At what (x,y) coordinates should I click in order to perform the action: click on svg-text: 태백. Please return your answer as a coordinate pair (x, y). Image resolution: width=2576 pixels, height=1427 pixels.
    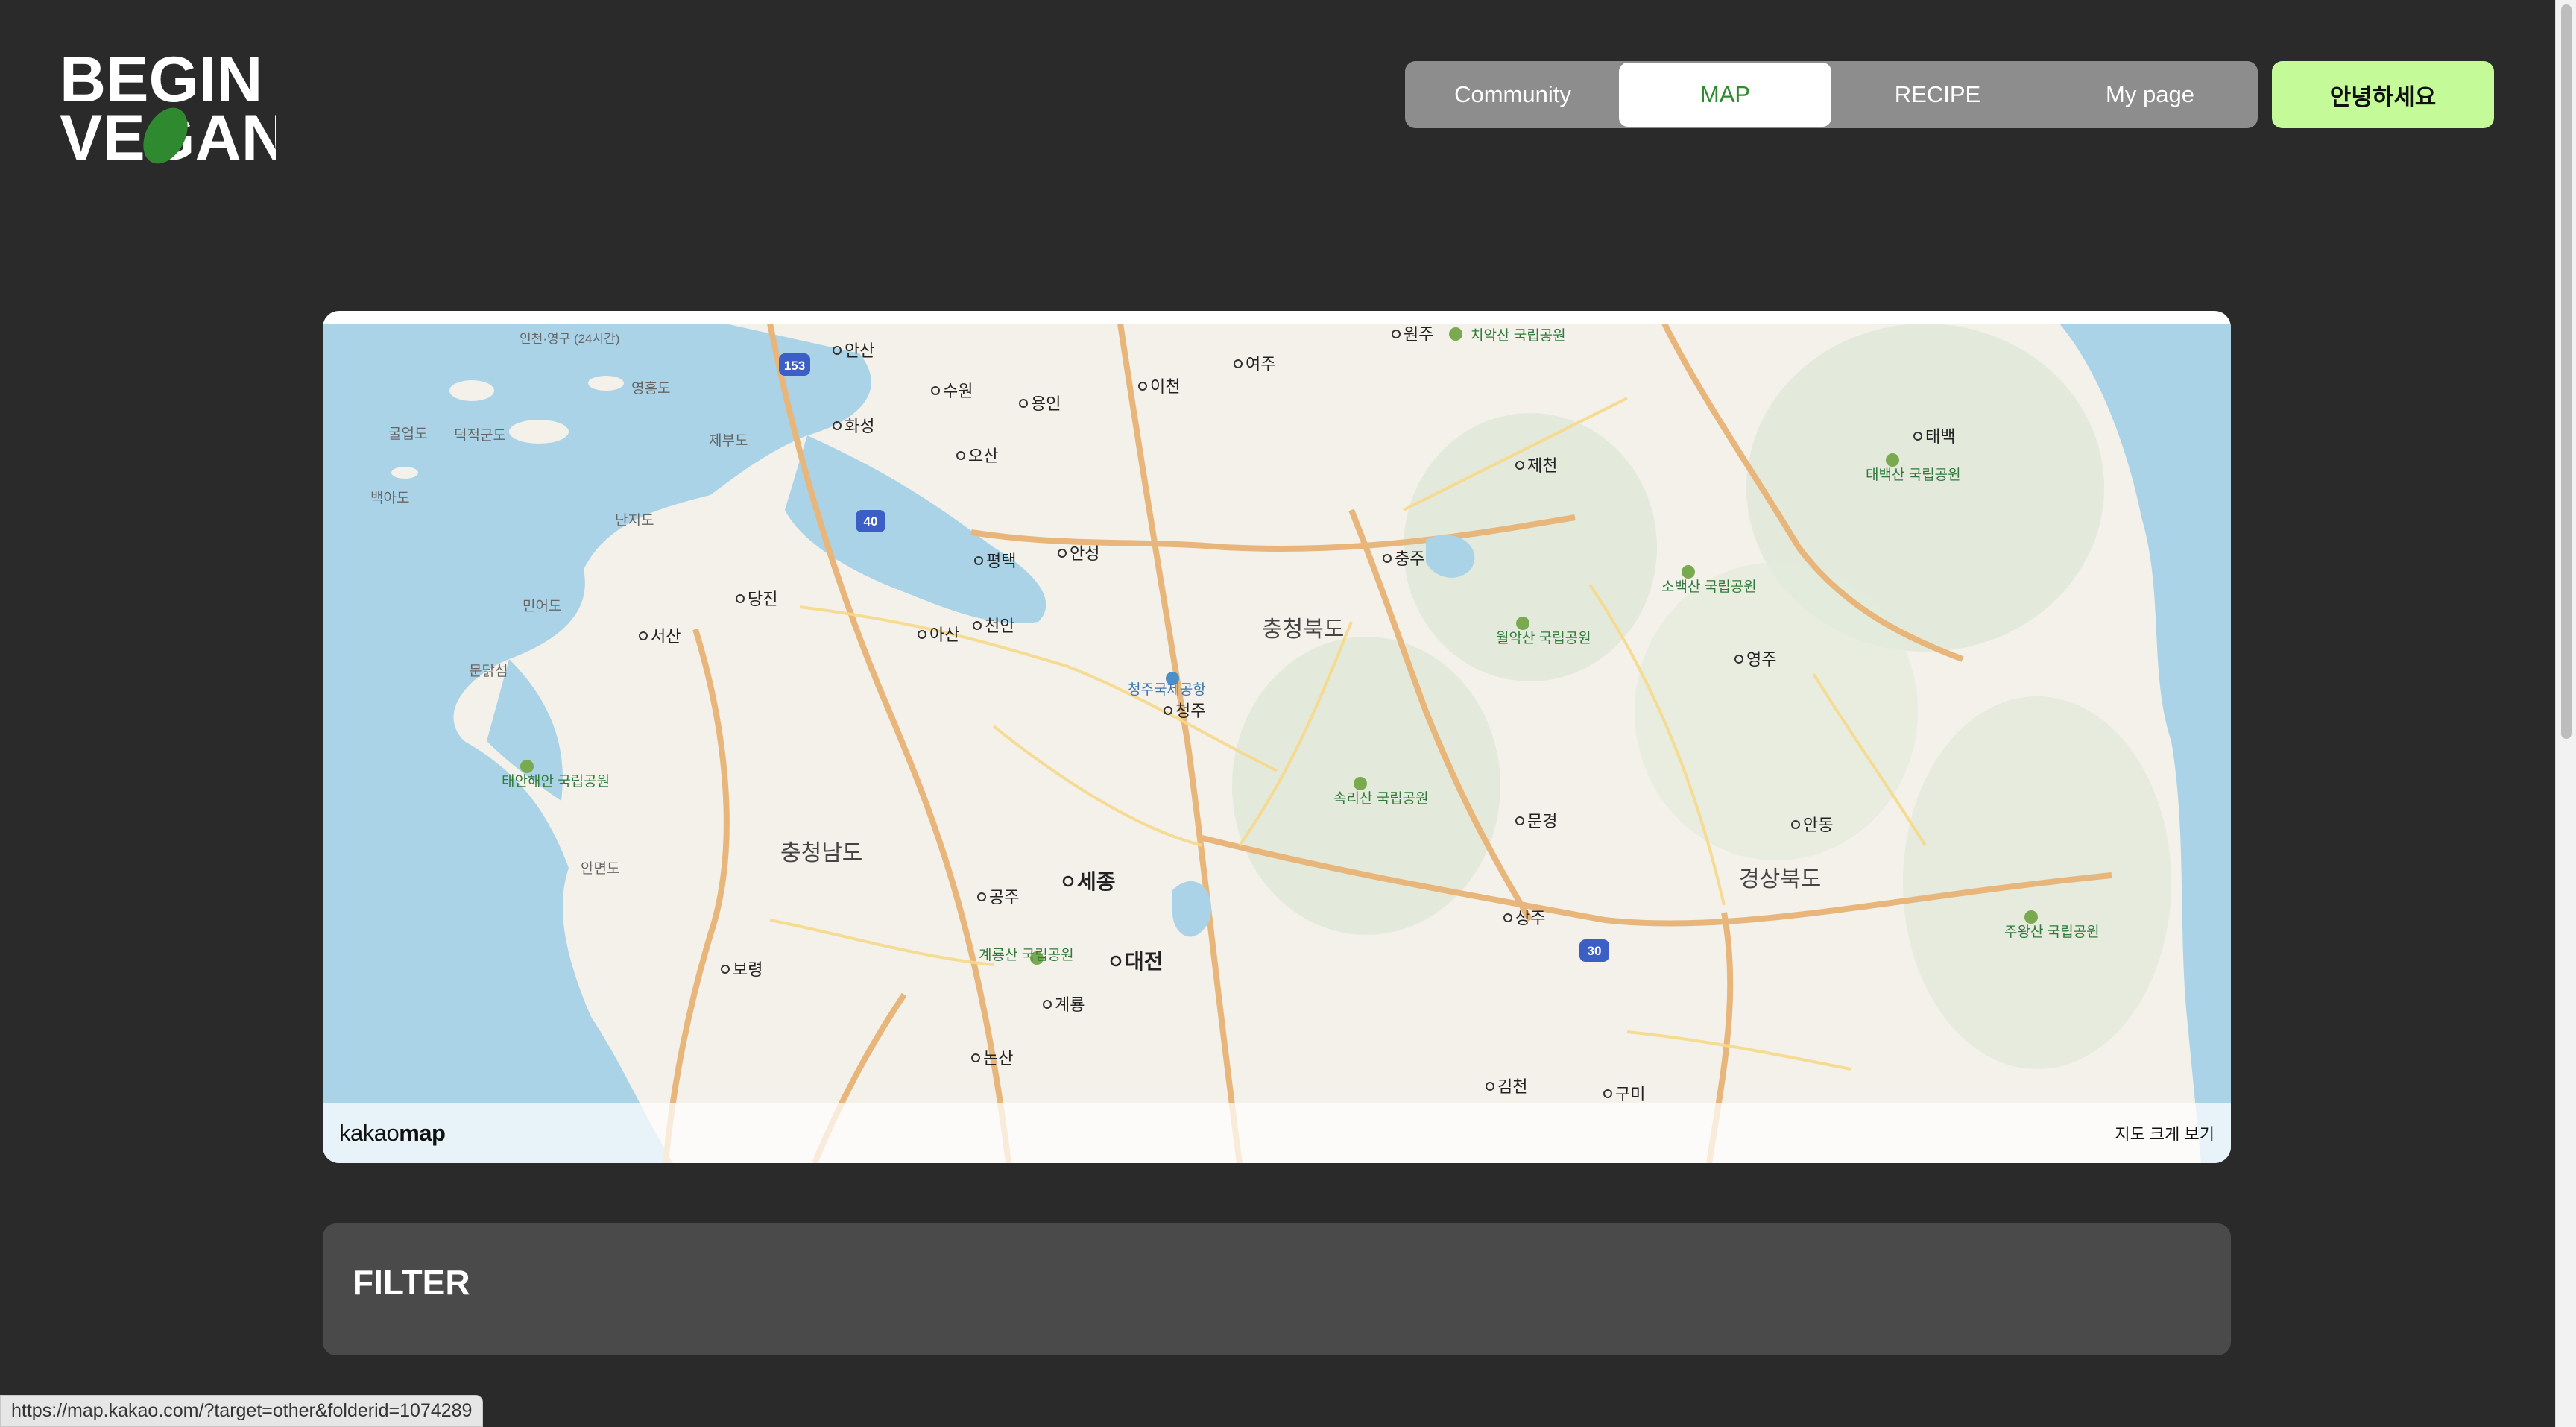
    Looking at the image, I should click on (1940, 437).